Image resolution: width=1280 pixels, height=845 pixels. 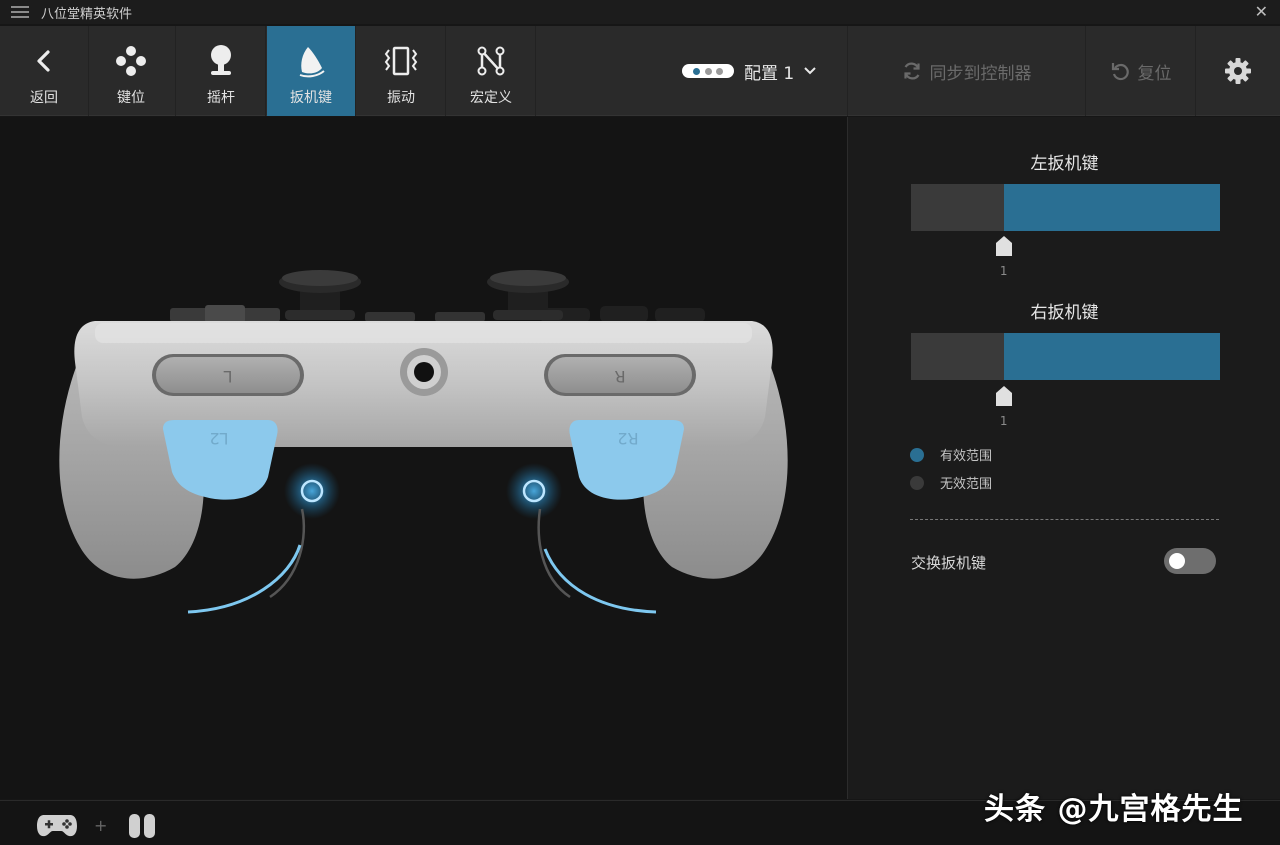 What do you see at coordinates (1003, 421) in the screenshot?
I see `right-trigger-value: 1` at bounding box center [1003, 421].